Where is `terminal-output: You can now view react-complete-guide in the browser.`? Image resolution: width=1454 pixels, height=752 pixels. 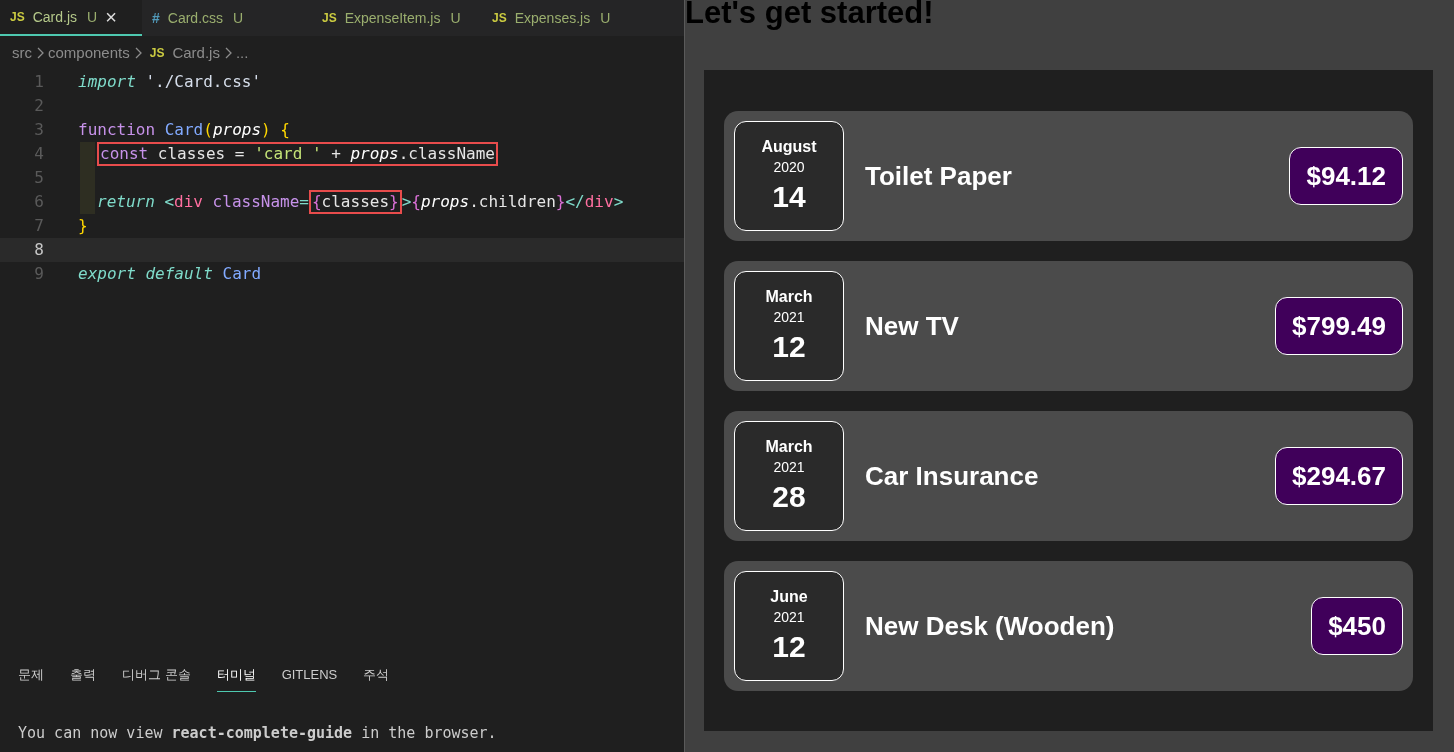
terminal-output: You can now view react-complete-guide in the browser. is located at coordinates (257, 733).